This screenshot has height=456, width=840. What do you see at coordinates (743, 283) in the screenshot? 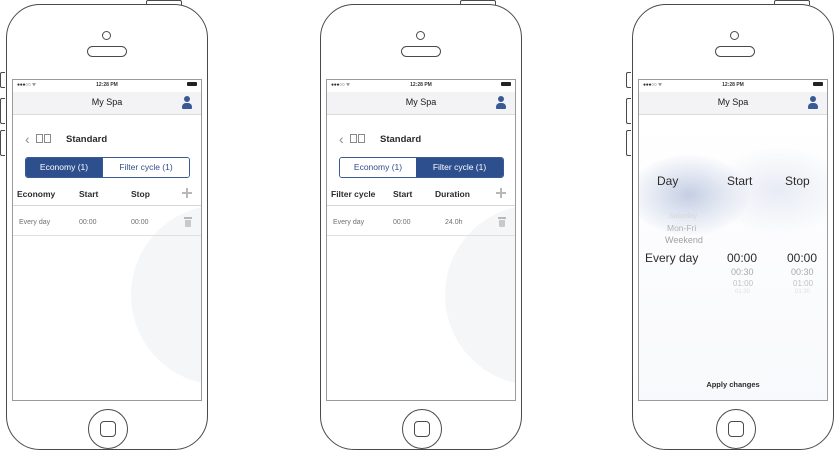
I see `start-option: 01:00` at bounding box center [743, 283].